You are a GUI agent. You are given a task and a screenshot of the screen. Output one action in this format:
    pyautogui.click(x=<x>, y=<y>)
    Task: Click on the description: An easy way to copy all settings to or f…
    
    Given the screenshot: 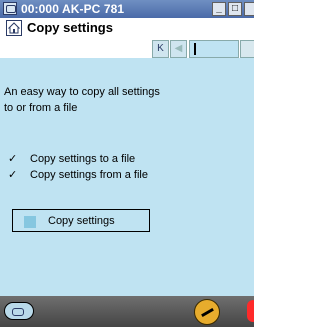 What is the action you would take?
    pyautogui.click(x=124, y=100)
    